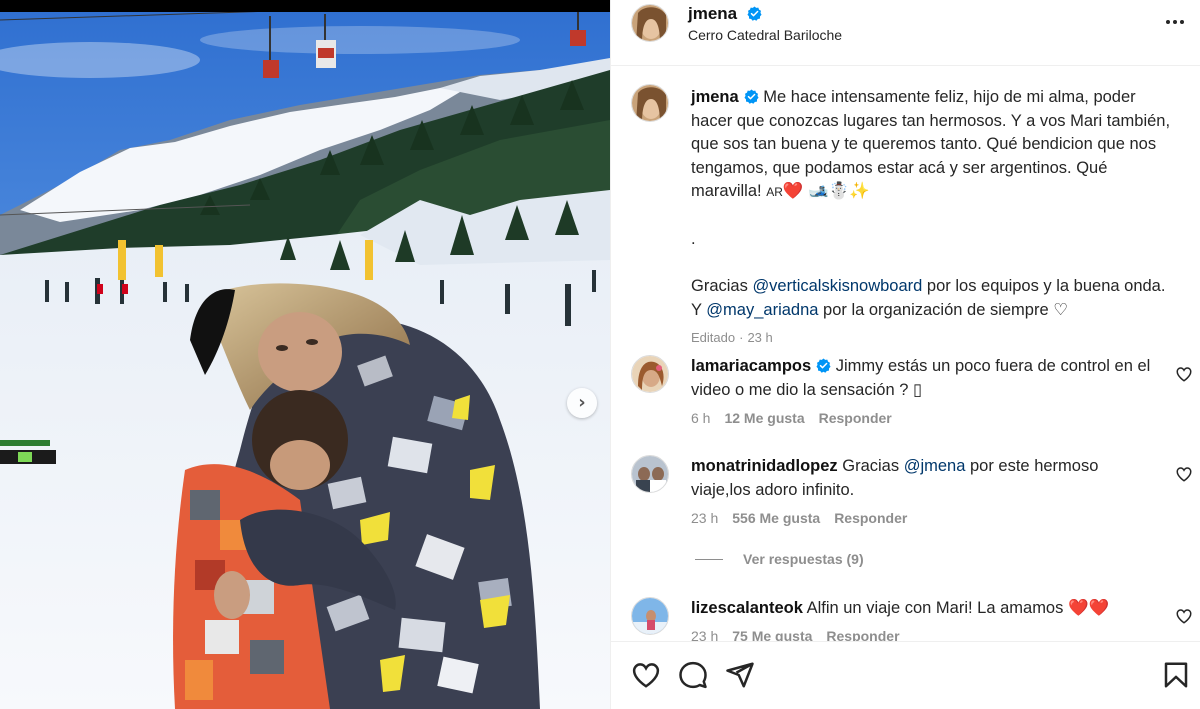  I want to click on edited-time: 23 h, so click(759, 337).